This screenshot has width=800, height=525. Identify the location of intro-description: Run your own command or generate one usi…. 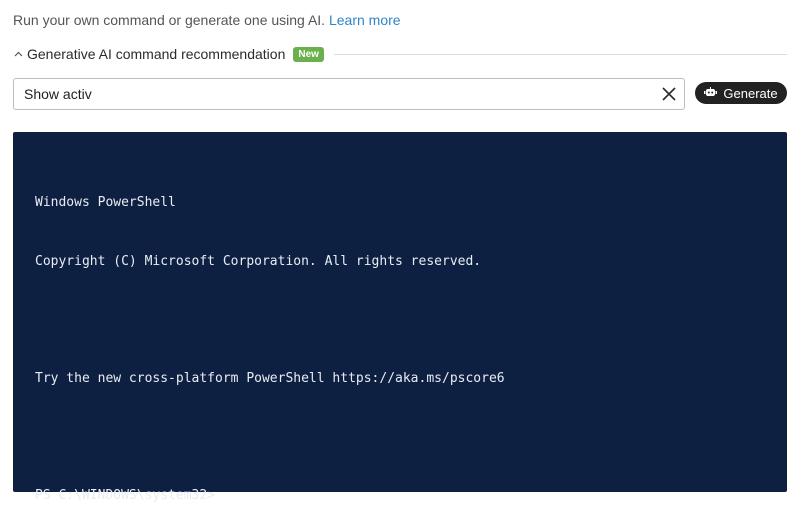
(169, 20).